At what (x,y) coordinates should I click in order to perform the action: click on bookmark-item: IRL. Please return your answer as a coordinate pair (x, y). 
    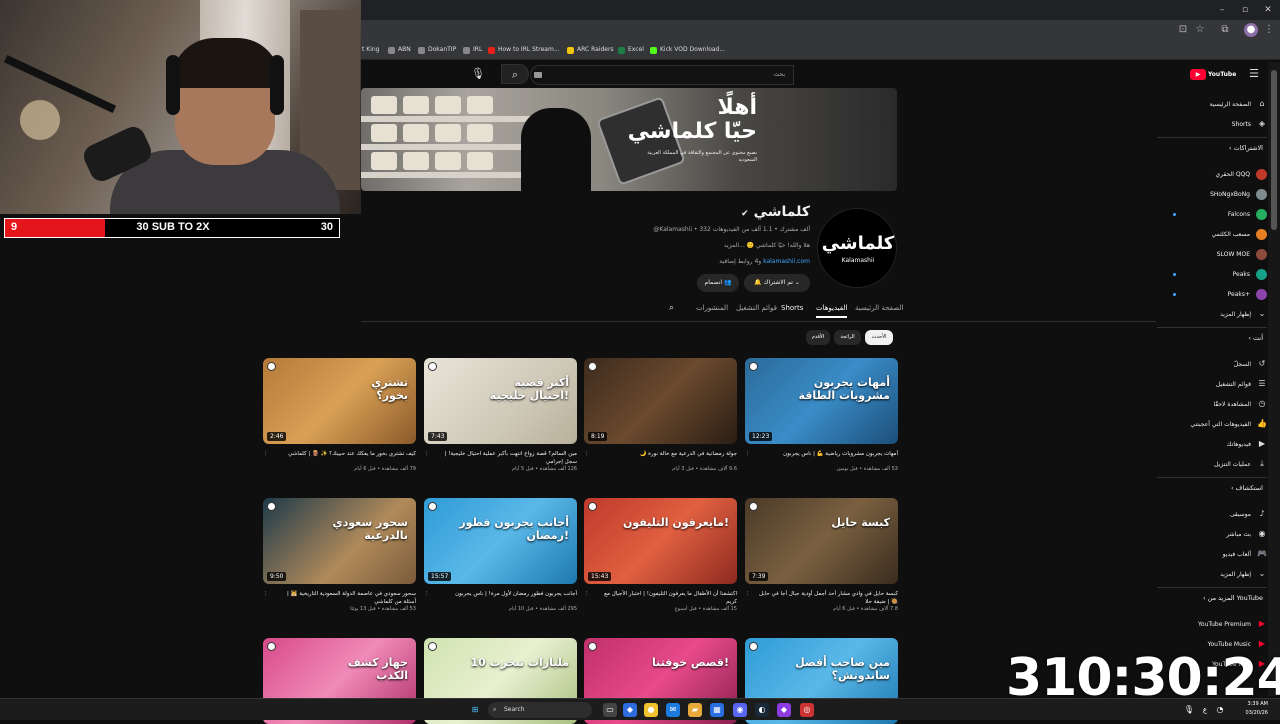
    Looking at the image, I should click on (472, 50).